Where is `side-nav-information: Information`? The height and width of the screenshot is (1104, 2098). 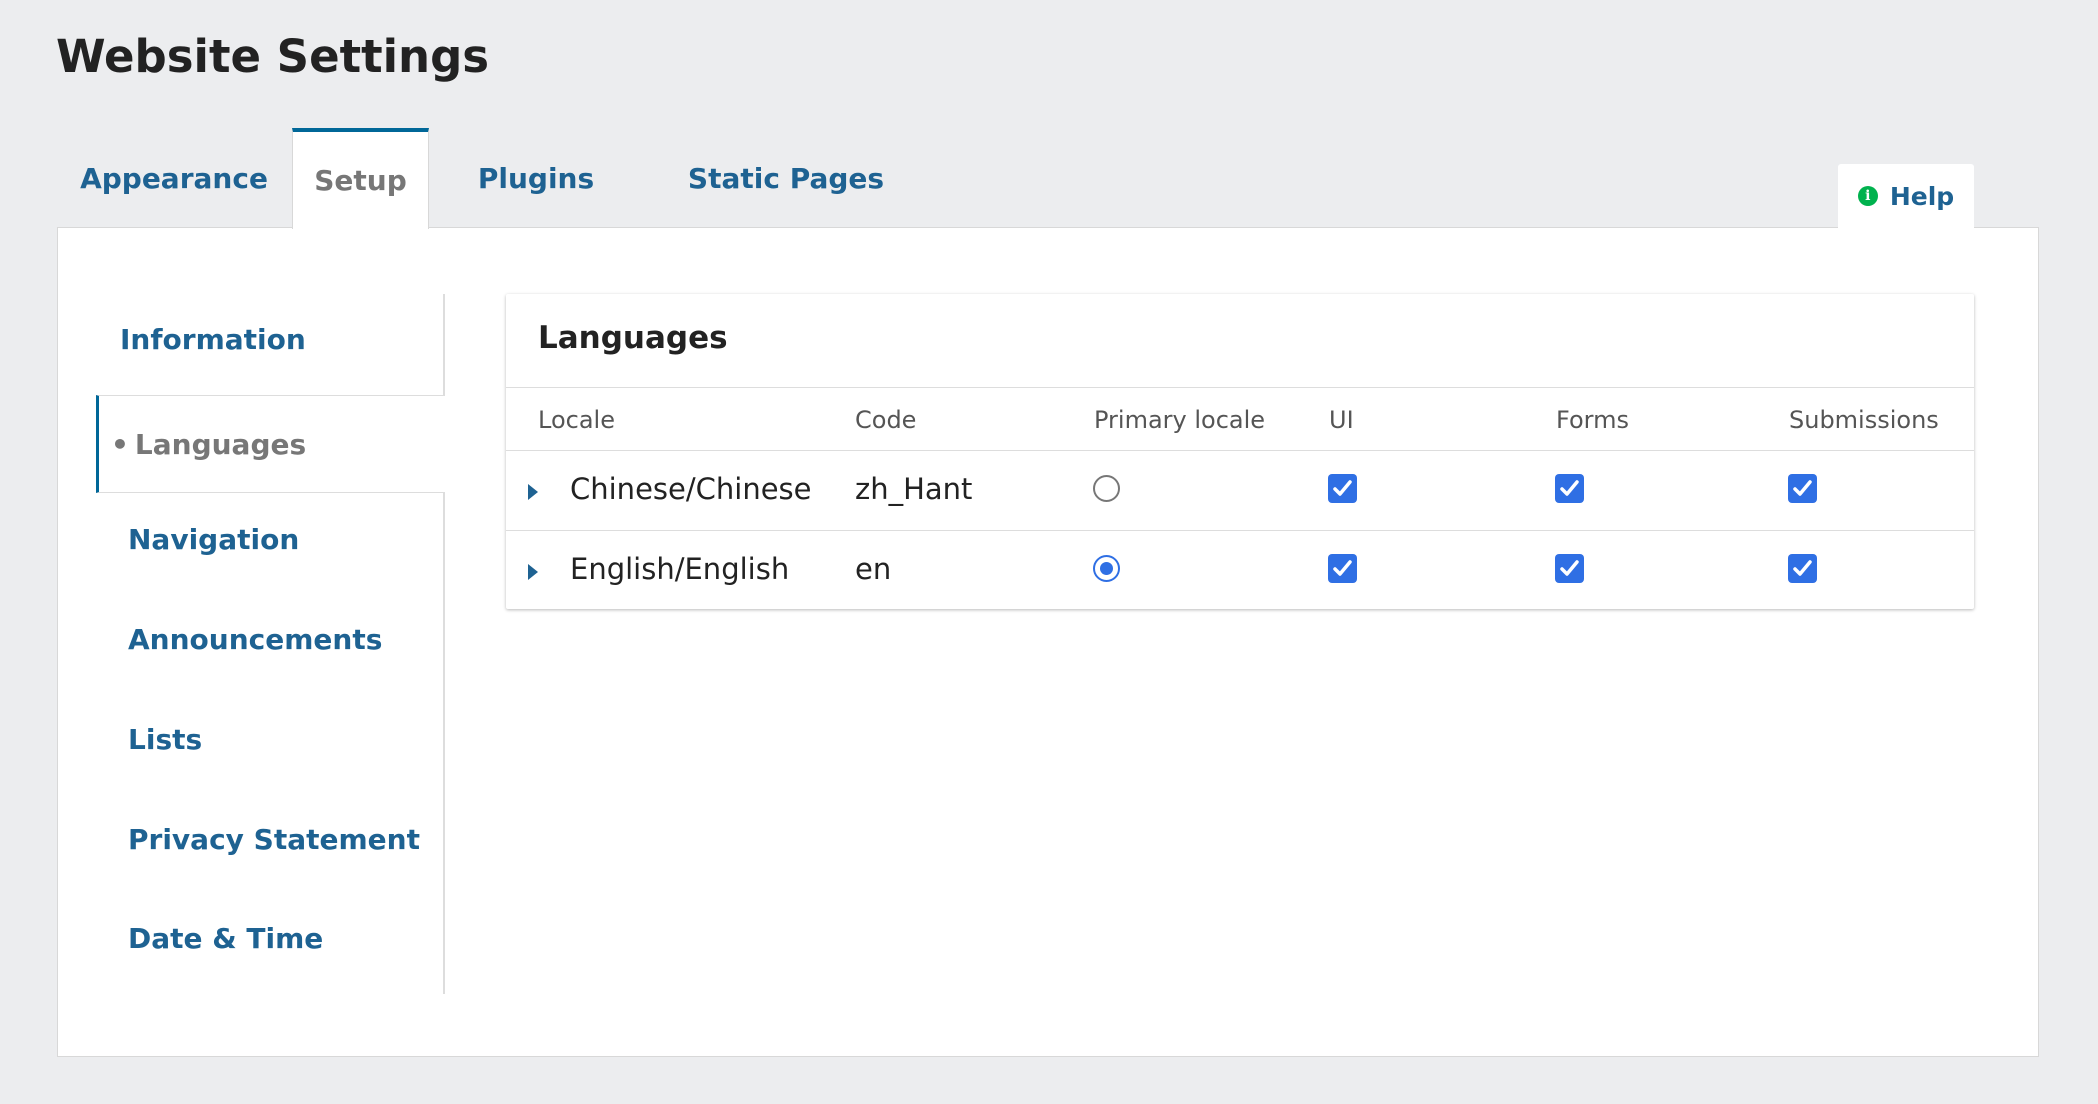
side-nav-information: Information is located at coordinates (213, 339).